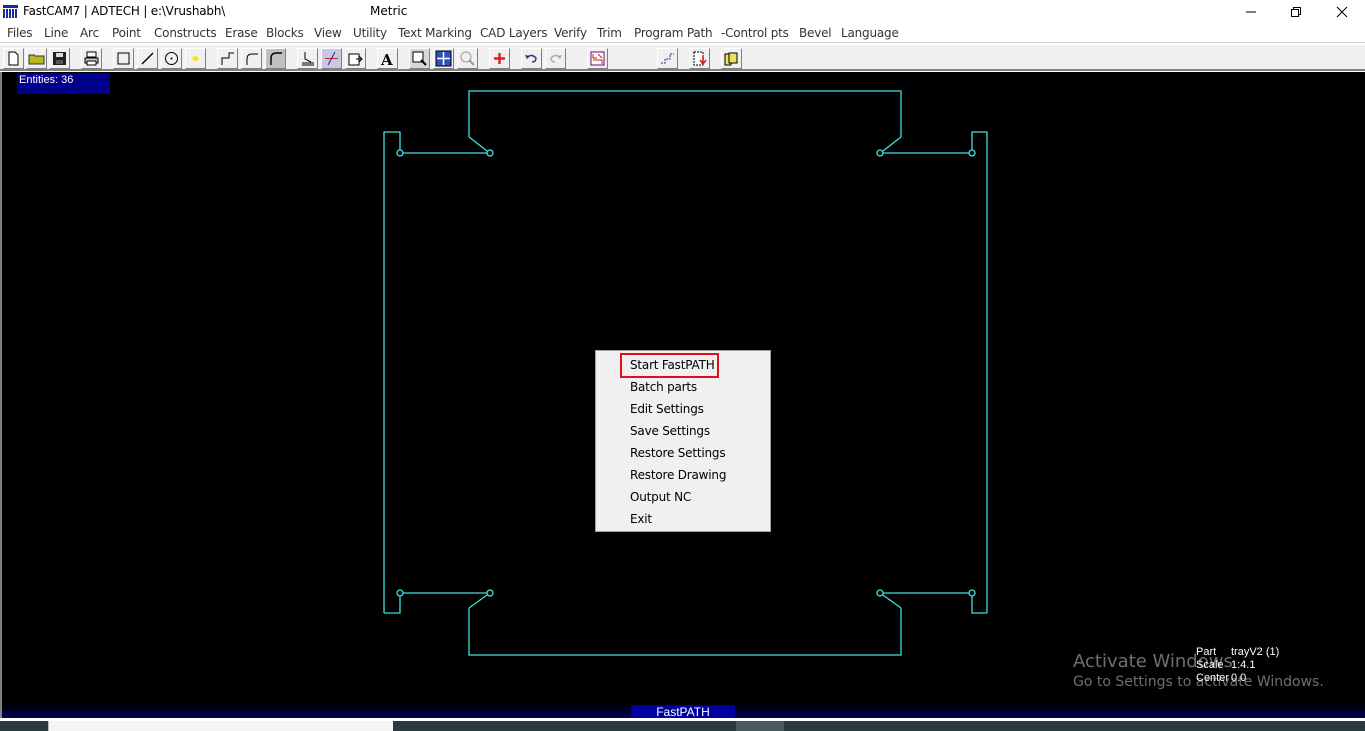 The image size is (1365, 731). Describe the element at coordinates (755, 33) in the screenshot. I see `menu-control-pts: -Control pts` at that location.